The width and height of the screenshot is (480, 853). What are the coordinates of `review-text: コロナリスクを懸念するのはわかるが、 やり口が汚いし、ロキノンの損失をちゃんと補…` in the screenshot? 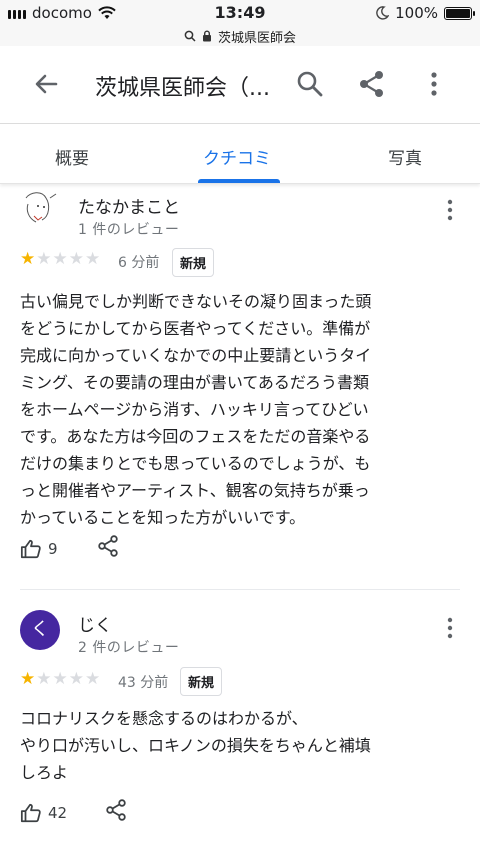 It's located at (195, 745).